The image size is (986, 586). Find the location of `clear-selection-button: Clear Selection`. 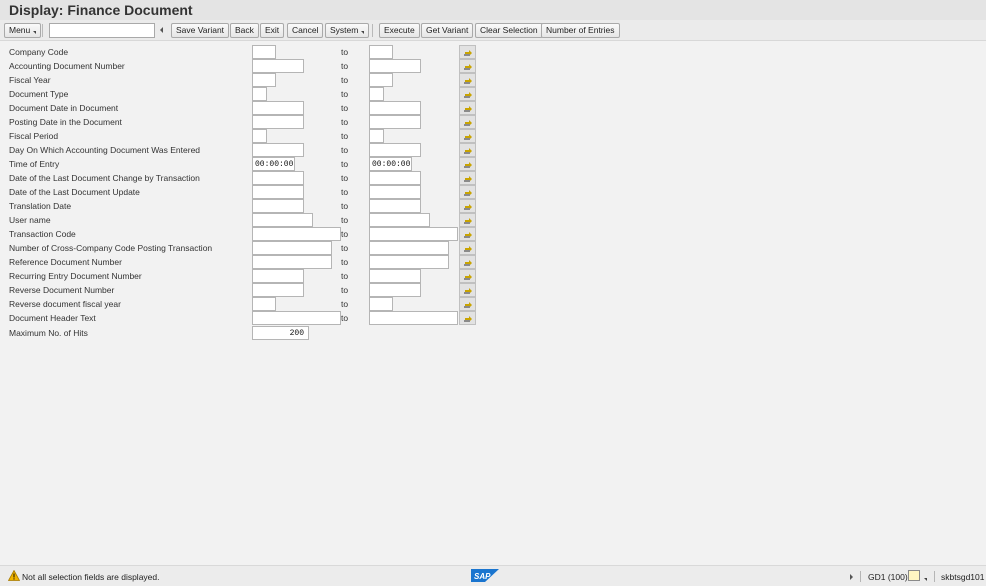

clear-selection-button: Clear Selection is located at coordinates (509, 30).